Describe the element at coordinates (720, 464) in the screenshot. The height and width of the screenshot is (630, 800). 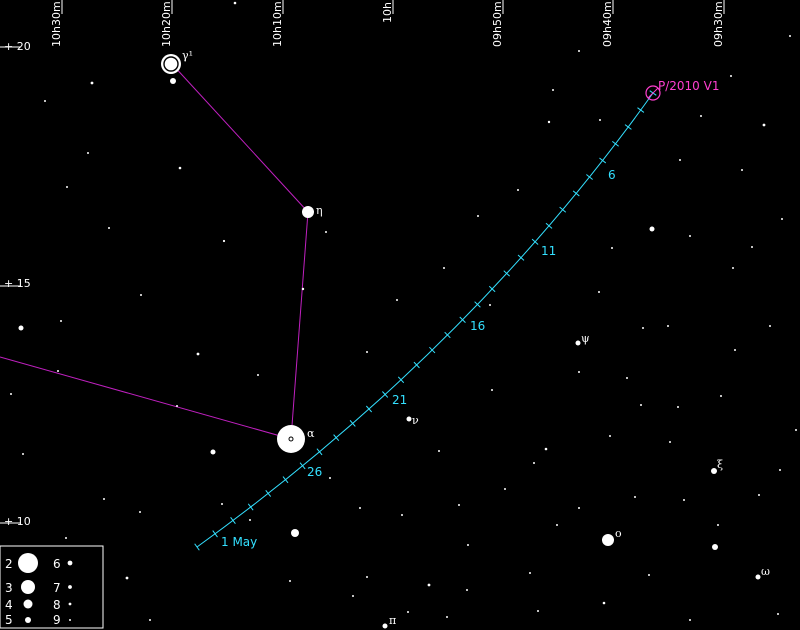
I see `label-xi: ξ` at that location.